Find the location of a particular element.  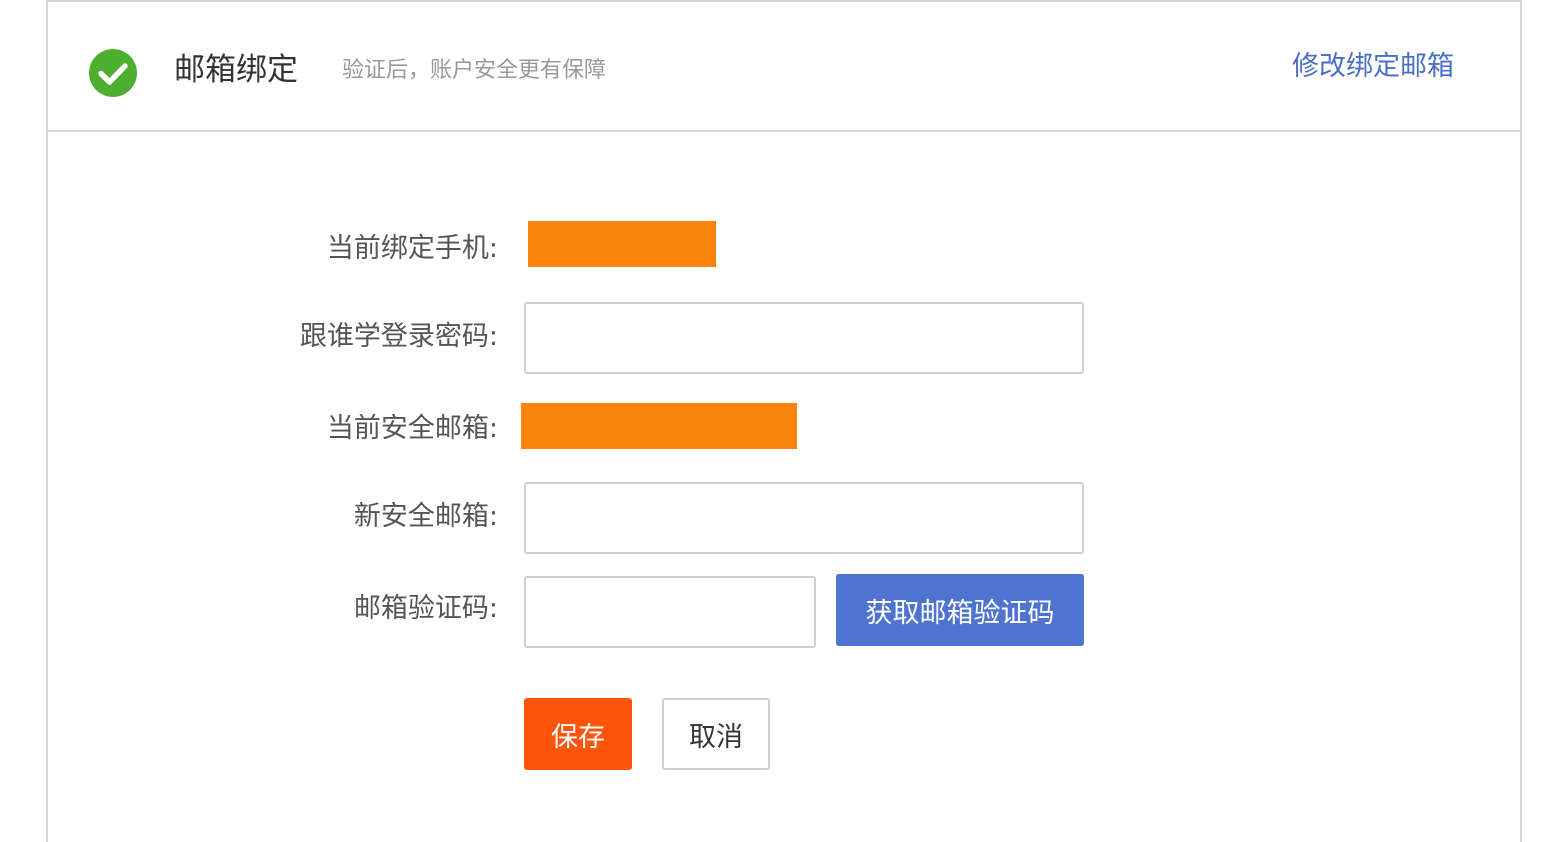

new-email-label: 新安全邮箱: is located at coordinates (425, 516).